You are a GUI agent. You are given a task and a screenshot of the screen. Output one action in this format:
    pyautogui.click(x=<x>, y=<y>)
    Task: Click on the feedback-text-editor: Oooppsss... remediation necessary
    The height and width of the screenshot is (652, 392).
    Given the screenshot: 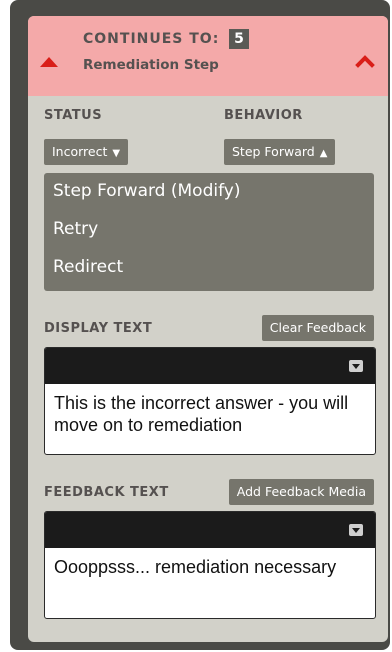 What is the action you would take?
    pyautogui.click(x=210, y=565)
    